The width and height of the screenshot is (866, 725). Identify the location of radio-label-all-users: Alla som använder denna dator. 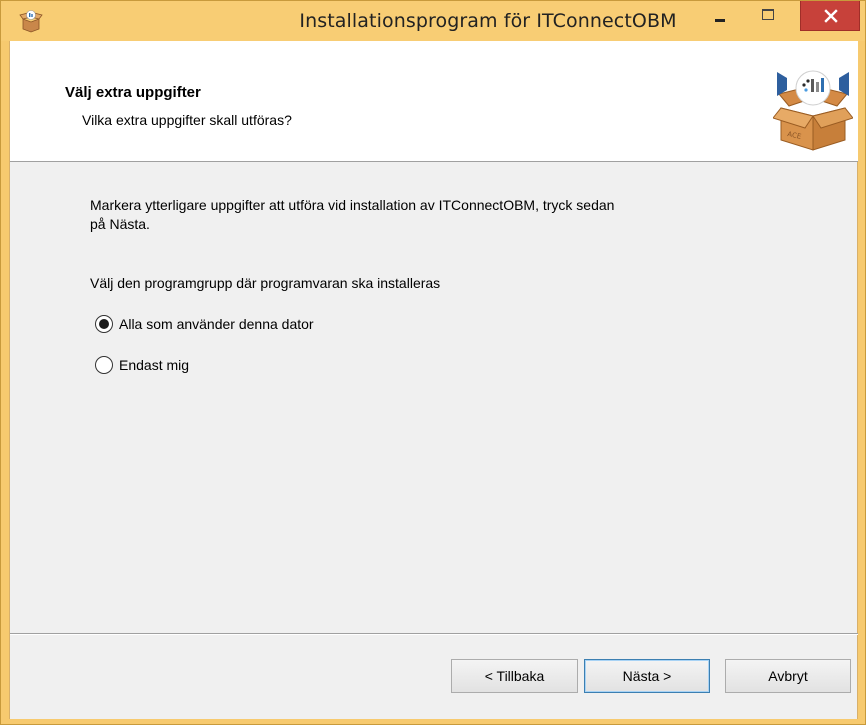
(216, 324).